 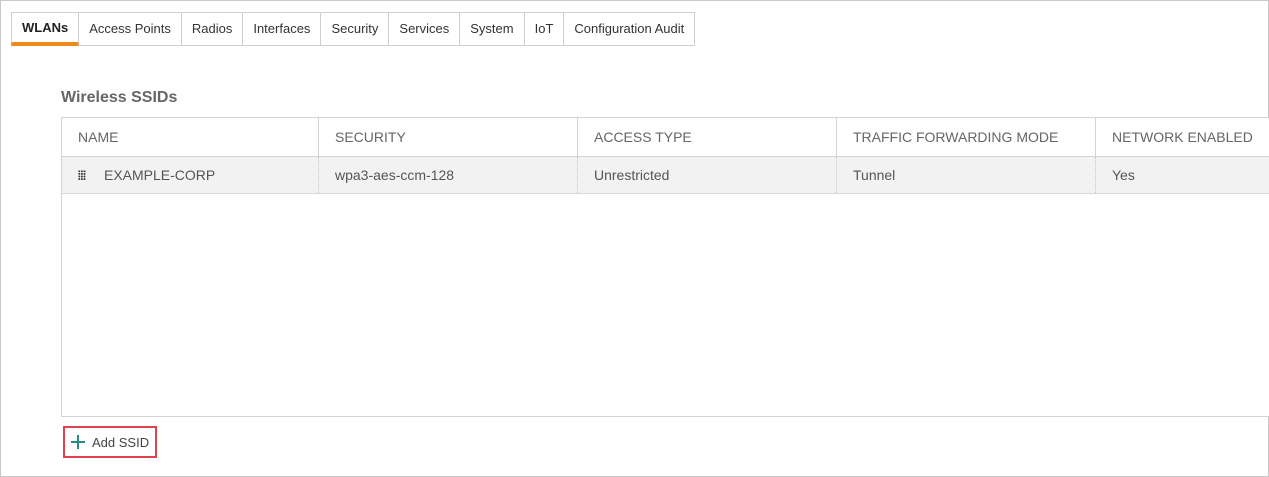 I want to click on column-header-security: SECURITY, so click(x=448, y=137).